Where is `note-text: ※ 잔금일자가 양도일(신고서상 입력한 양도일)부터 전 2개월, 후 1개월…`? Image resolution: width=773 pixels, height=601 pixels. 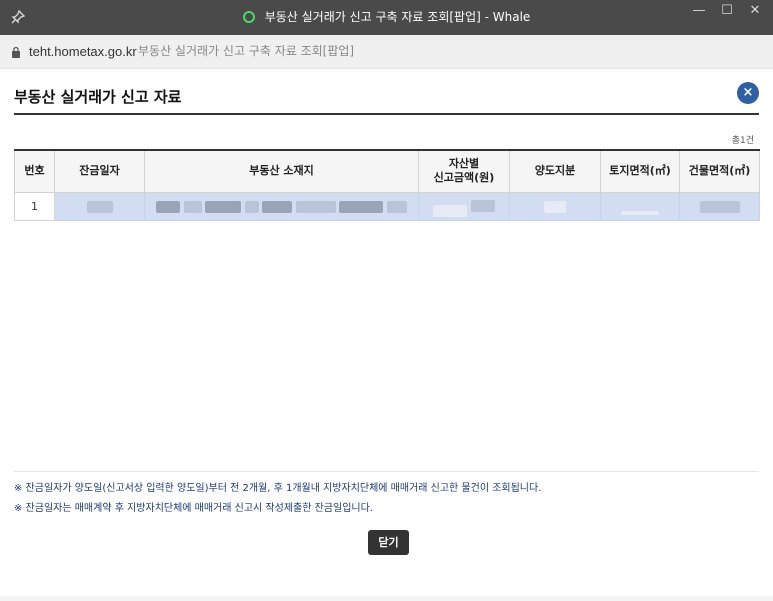 note-text: ※ 잔금일자가 양도일(신고서상 입력한 양도일)부터 전 2개월, 후 1개월… is located at coordinates (278, 488).